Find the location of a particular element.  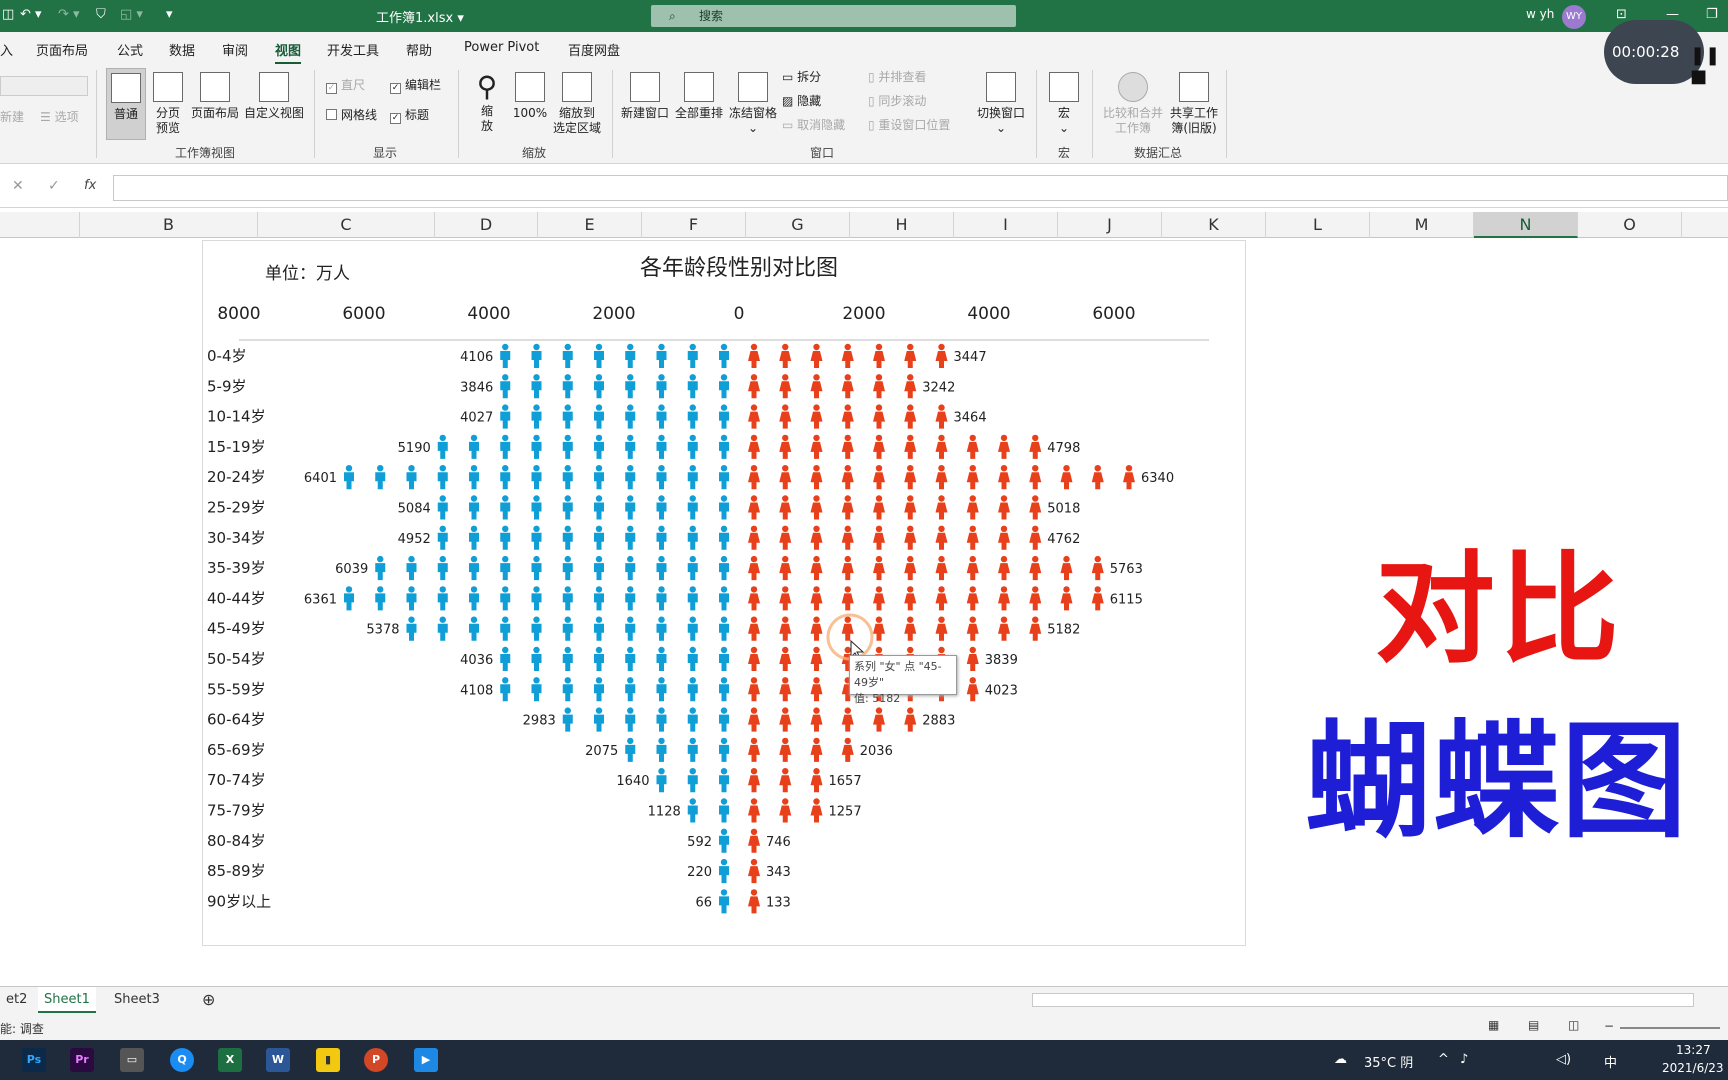

zoom-out-icon: − is located at coordinates (1609, 1026).